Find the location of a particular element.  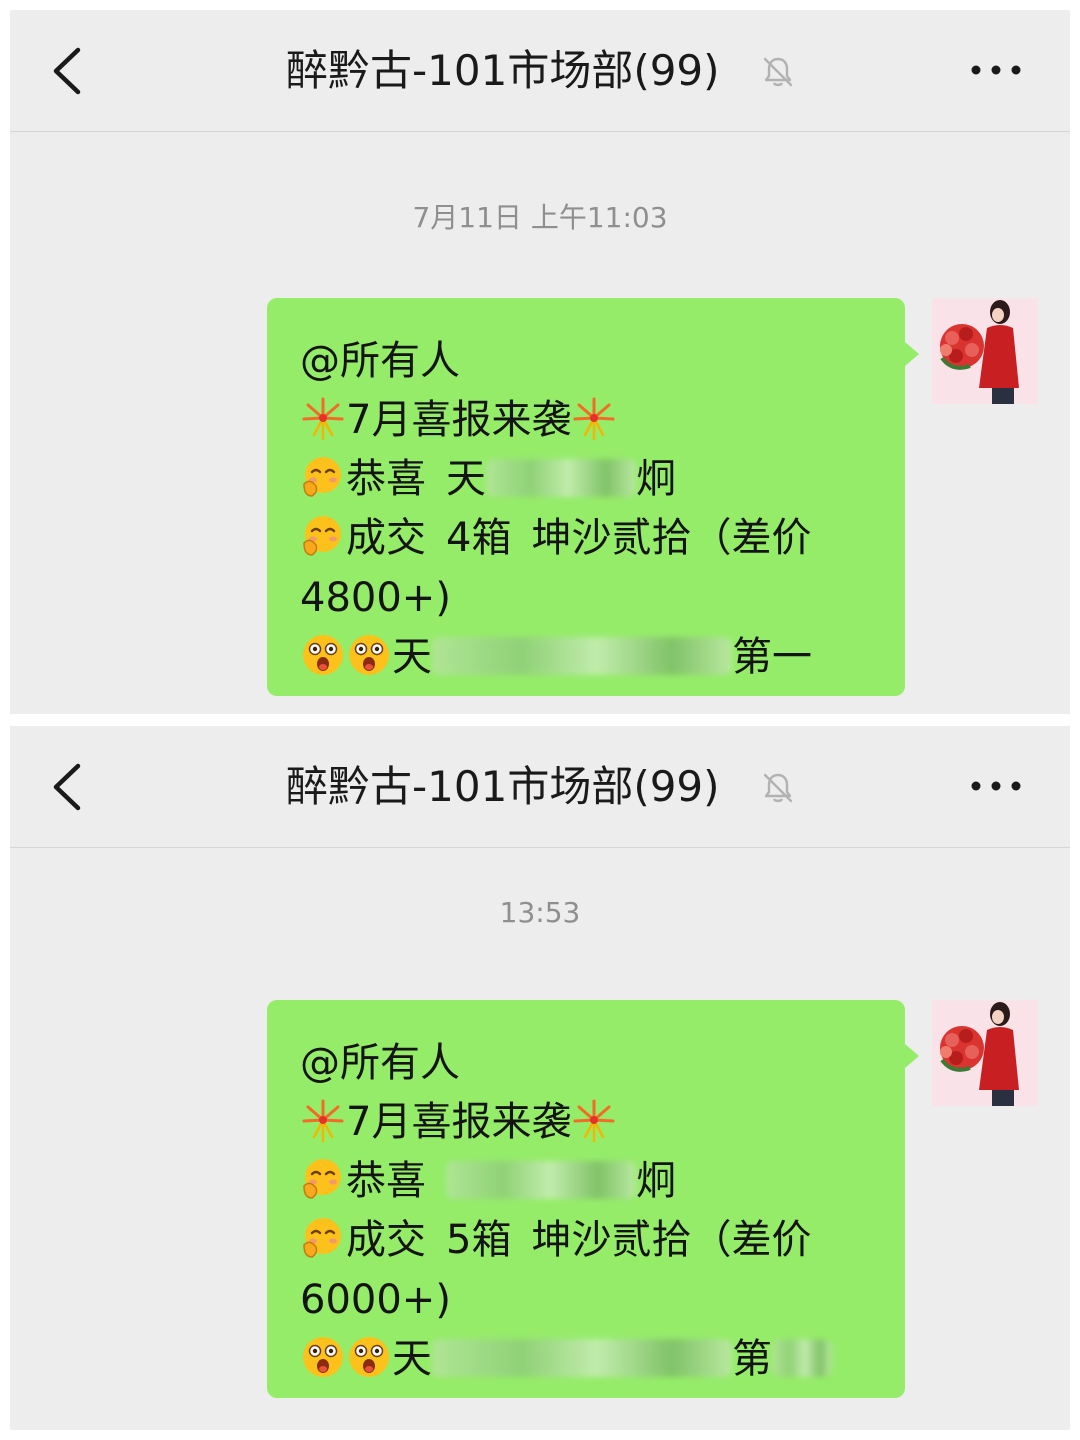

deal-line: 成交 5箱 坤沙贰拾（差价 is located at coordinates (555, 1240).